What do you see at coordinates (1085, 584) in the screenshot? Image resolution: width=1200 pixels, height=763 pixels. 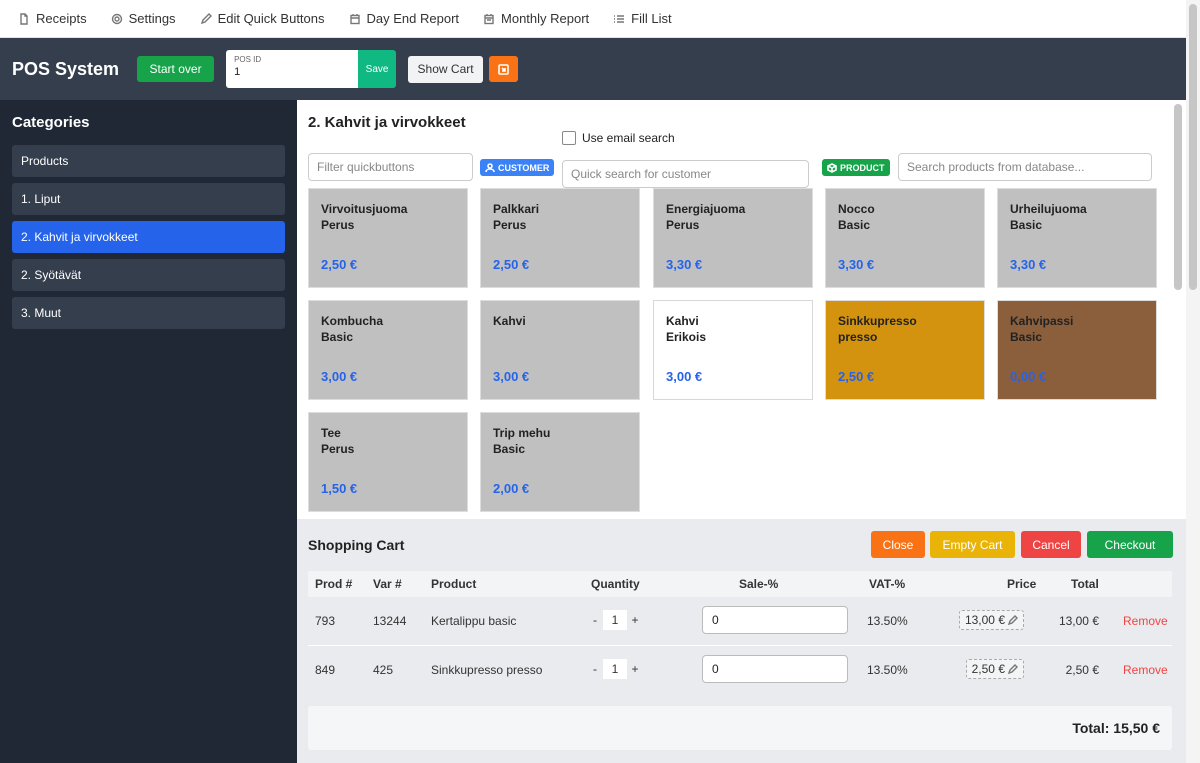 I see `col-total: Total` at bounding box center [1085, 584].